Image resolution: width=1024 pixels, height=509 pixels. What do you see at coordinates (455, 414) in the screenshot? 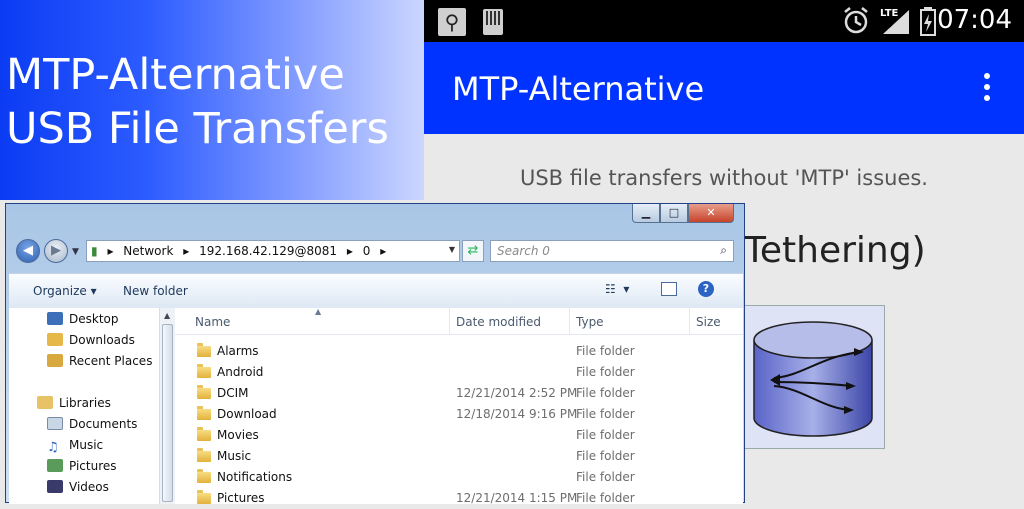
I see `file-row: Download 12/18/2014 9:16 PM File folder` at bounding box center [455, 414].